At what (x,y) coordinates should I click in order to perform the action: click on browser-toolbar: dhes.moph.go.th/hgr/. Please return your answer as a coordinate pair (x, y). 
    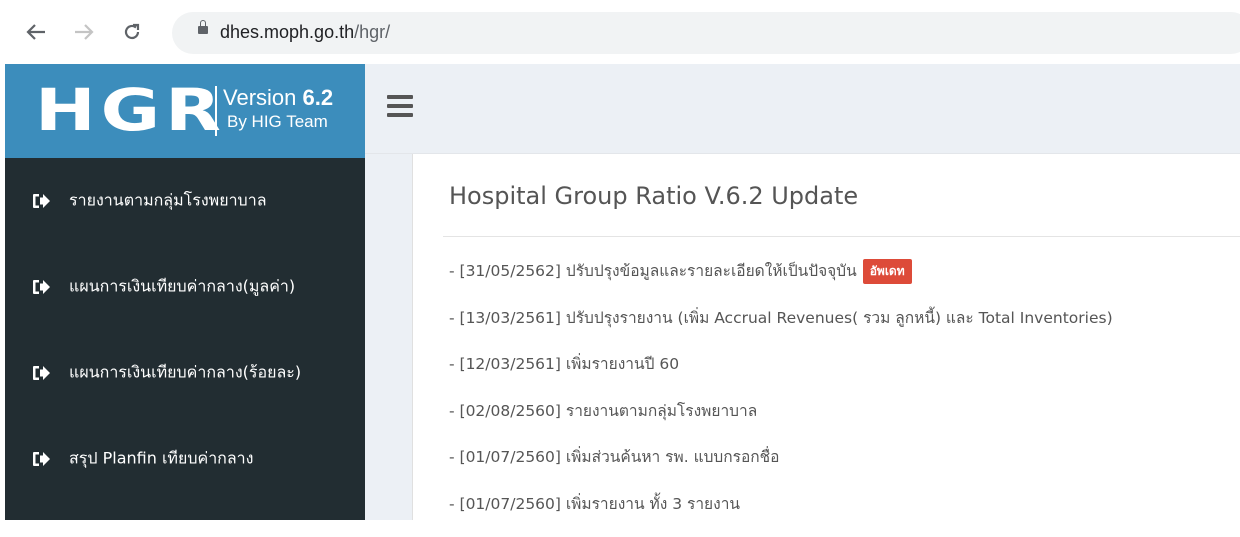
    Looking at the image, I should click on (620, 32).